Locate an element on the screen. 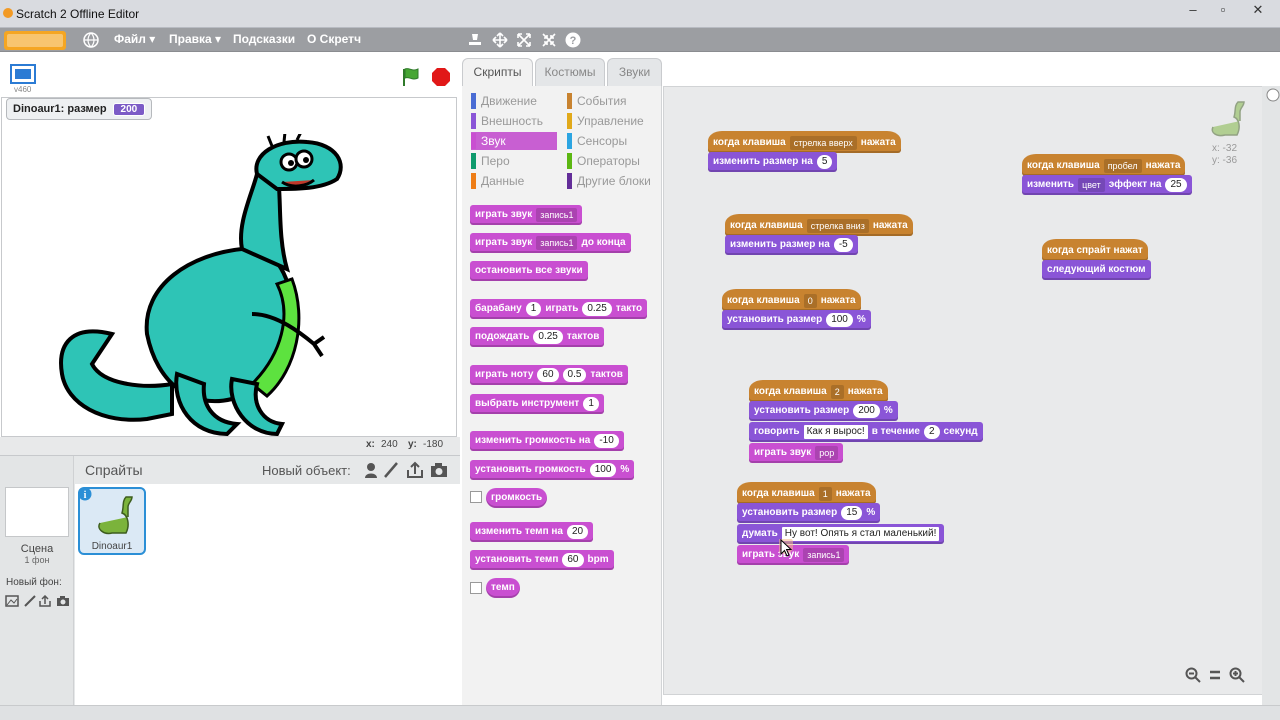 The height and width of the screenshot is (720, 1280). block-change-size: изменить размер на -5 is located at coordinates (791, 245).